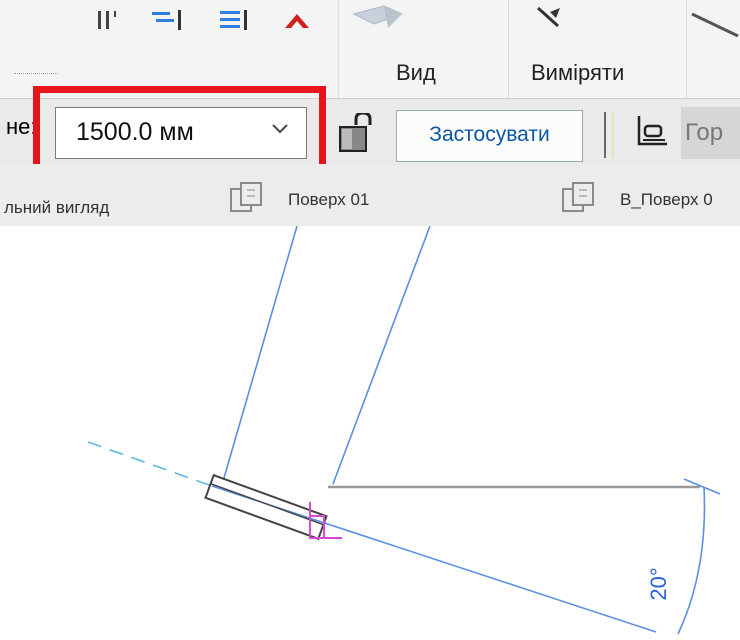 This screenshot has width=740, height=640. I want to click on top-bottom-position-icon, so click(652, 133).